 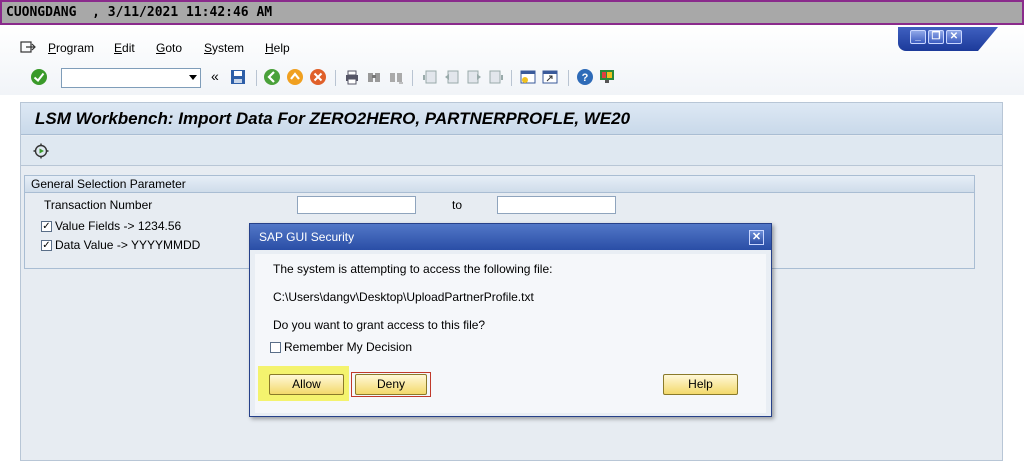 I want to click on dialog-title: SAP GUI Security, so click(x=307, y=237).